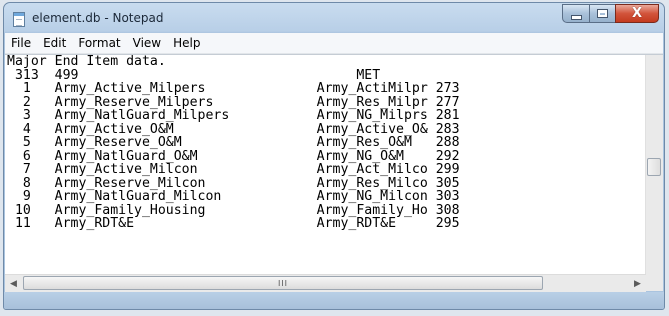 This screenshot has width=669, height=316. Describe the element at coordinates (334, 300) in the screenshot. I see `window-bottom-frame` at that location.